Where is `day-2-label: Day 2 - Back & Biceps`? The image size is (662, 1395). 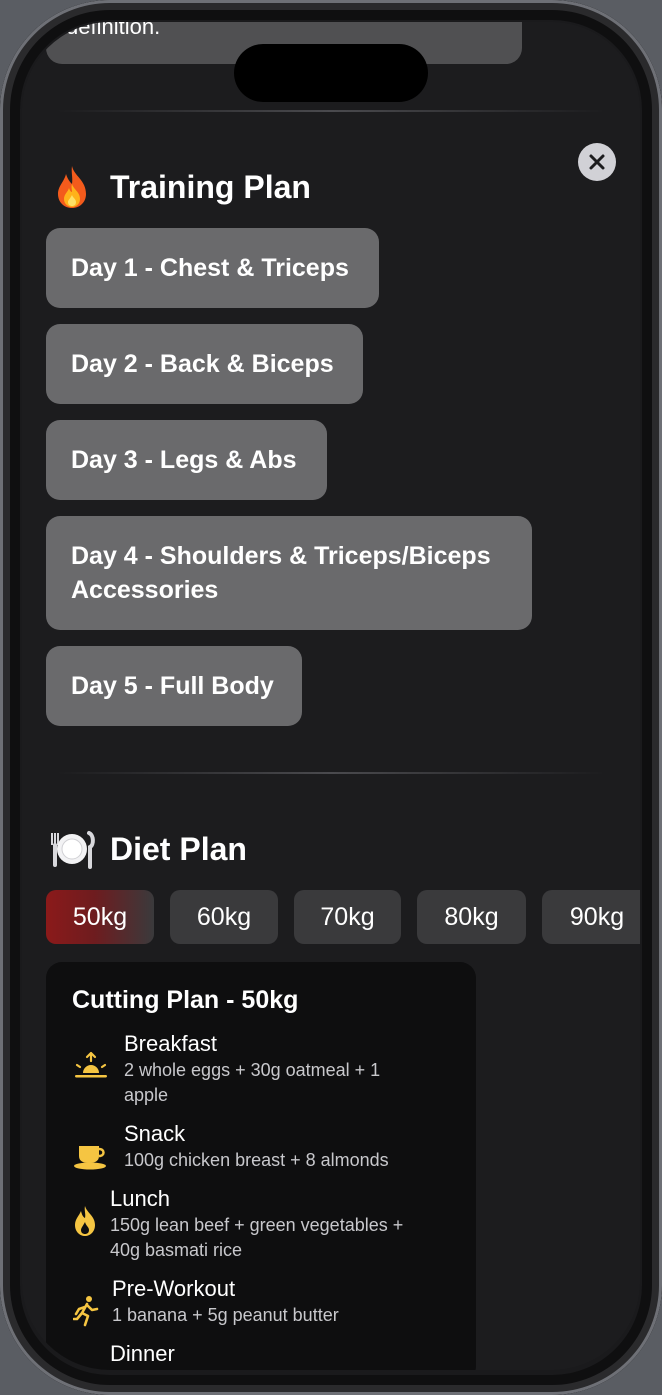 day-2-label: Day 2 - Back & Biceps is located at coordinates (202, 364).